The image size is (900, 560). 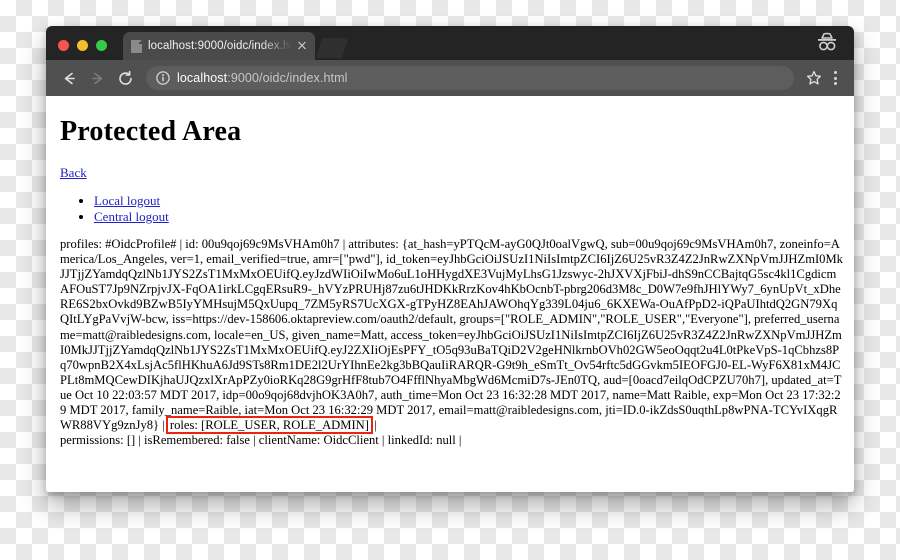 What do you see at coordinates (827, 43) in the screenshot?
I see `incognito-icon` at bounding box center [827, 43].